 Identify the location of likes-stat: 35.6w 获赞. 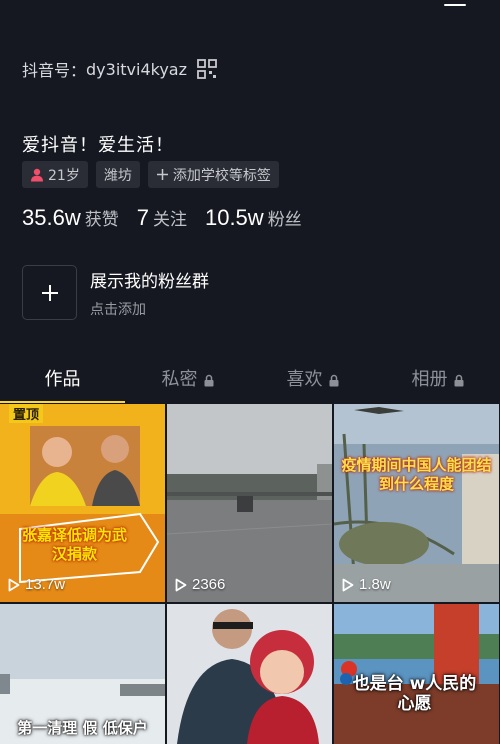
(70, 218).